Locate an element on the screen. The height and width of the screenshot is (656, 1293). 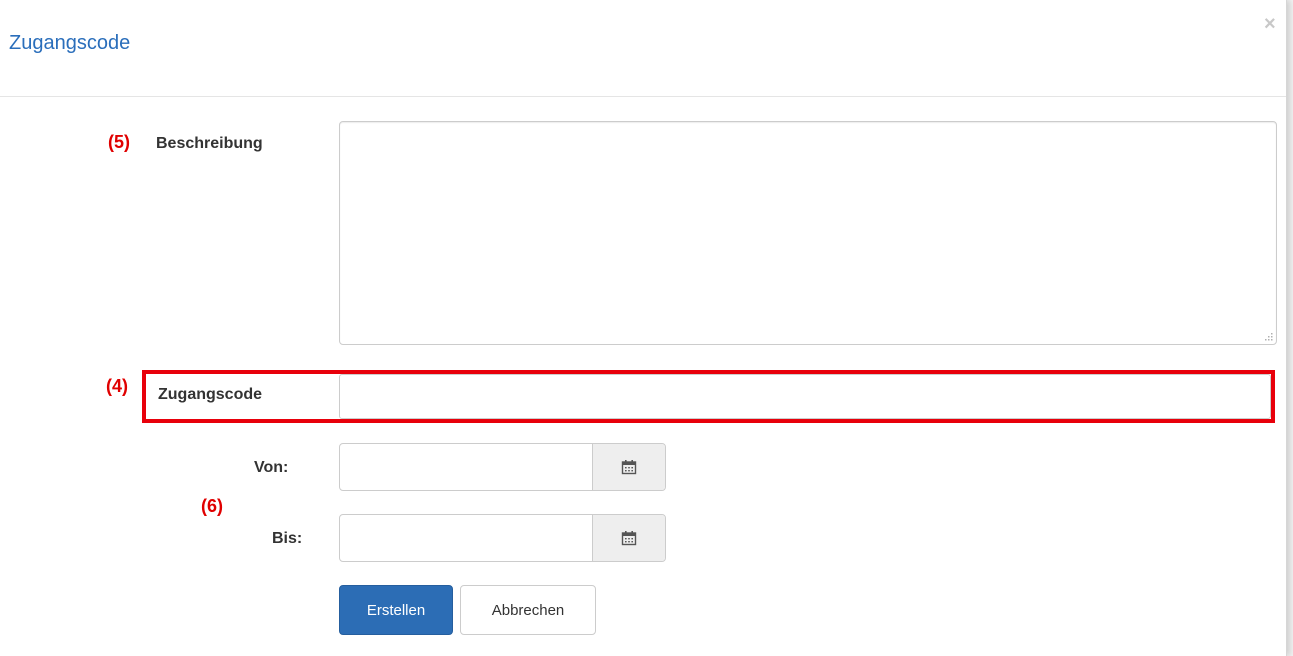
dialog-header: Zugangscode × is located at coordinates (643, 48).